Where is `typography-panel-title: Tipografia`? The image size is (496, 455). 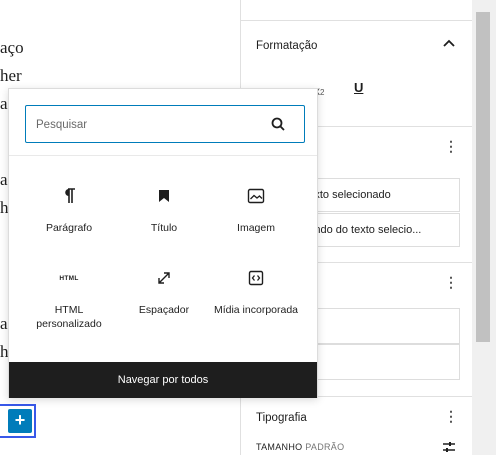 typography-panel-title: Tipografia is located at coordinates (281, 418).